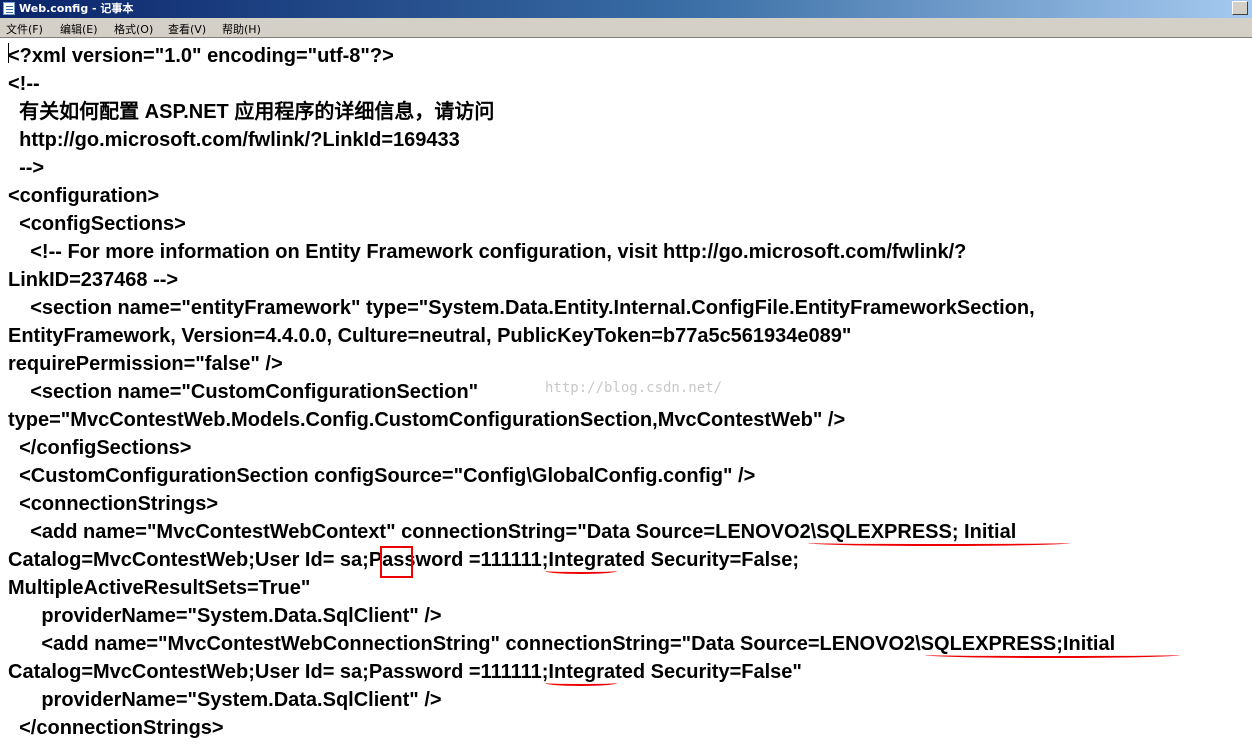 The width and height of the screenshot is (1252, 756). What do you see at coordinates (76, 8) in the screenshot?
I see `window-title: Web.config - 记事本` at bounding box center [76, 8].